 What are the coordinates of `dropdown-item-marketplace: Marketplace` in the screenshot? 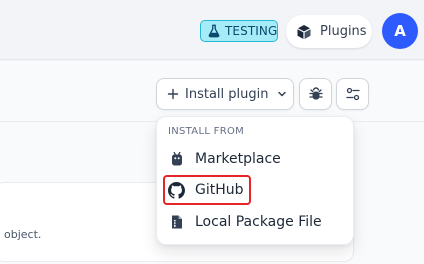 It's located at (256, 159).